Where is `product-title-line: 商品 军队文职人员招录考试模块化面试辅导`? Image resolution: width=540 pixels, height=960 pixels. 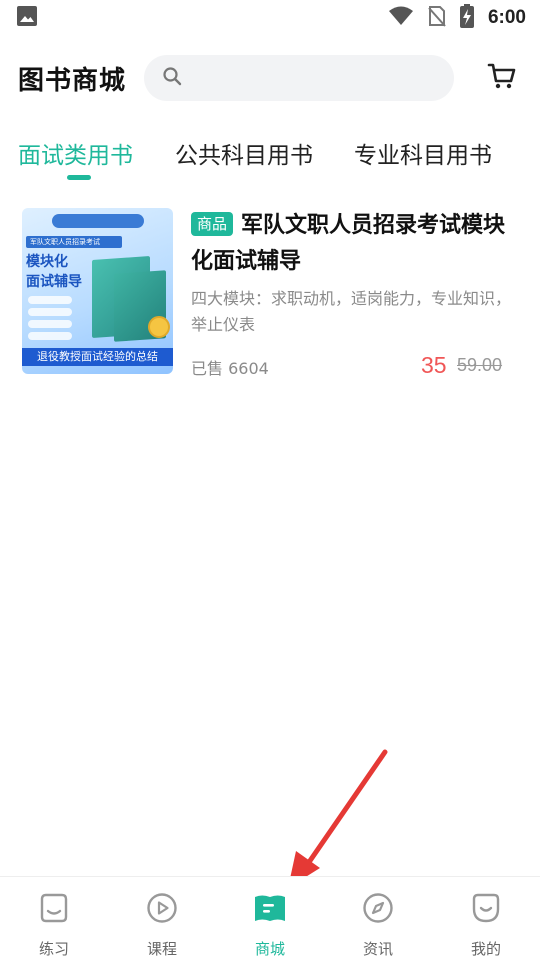 product-title-line: 商品 军队文职人员招录考试模块化面试辅导 is located at coordinates (353, 244).